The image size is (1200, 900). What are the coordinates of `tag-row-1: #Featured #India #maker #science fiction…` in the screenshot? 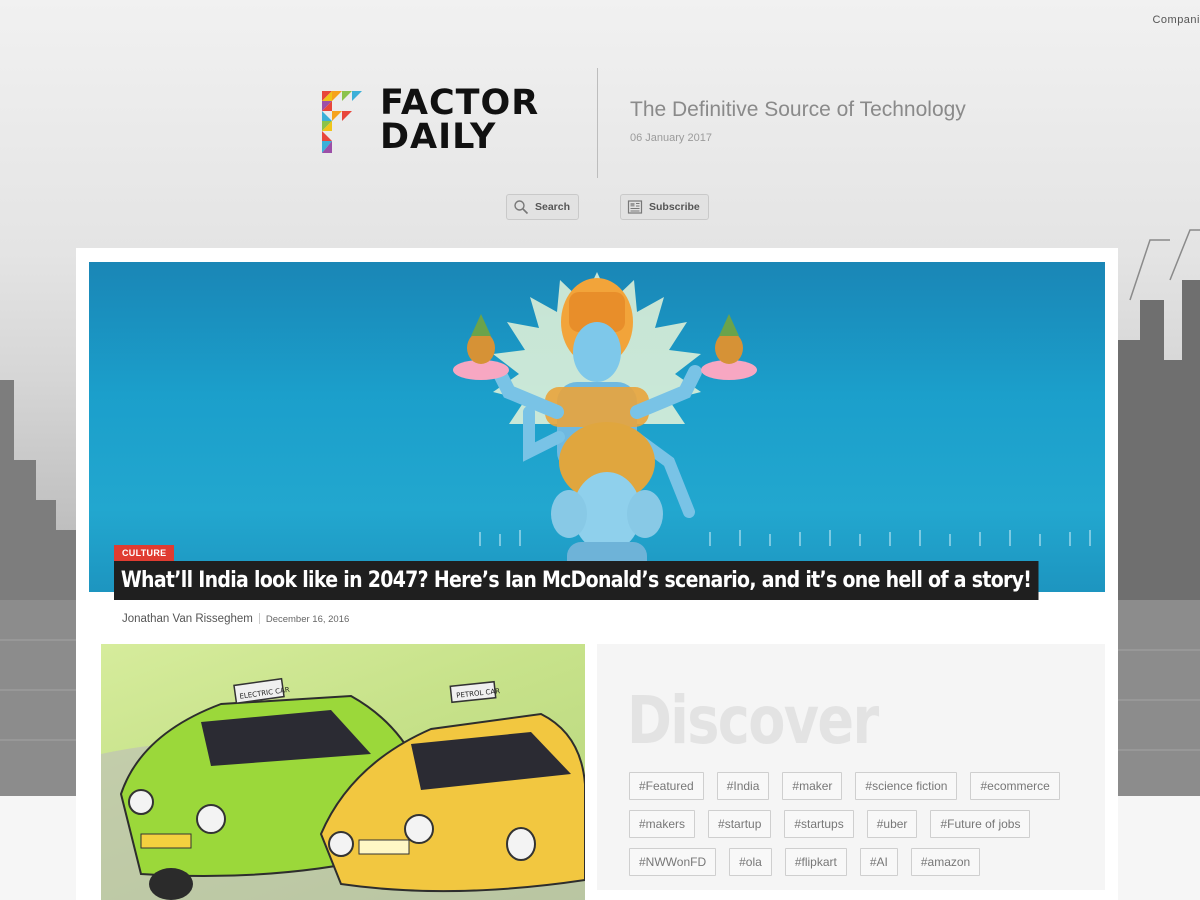 It's located at (859, 786).